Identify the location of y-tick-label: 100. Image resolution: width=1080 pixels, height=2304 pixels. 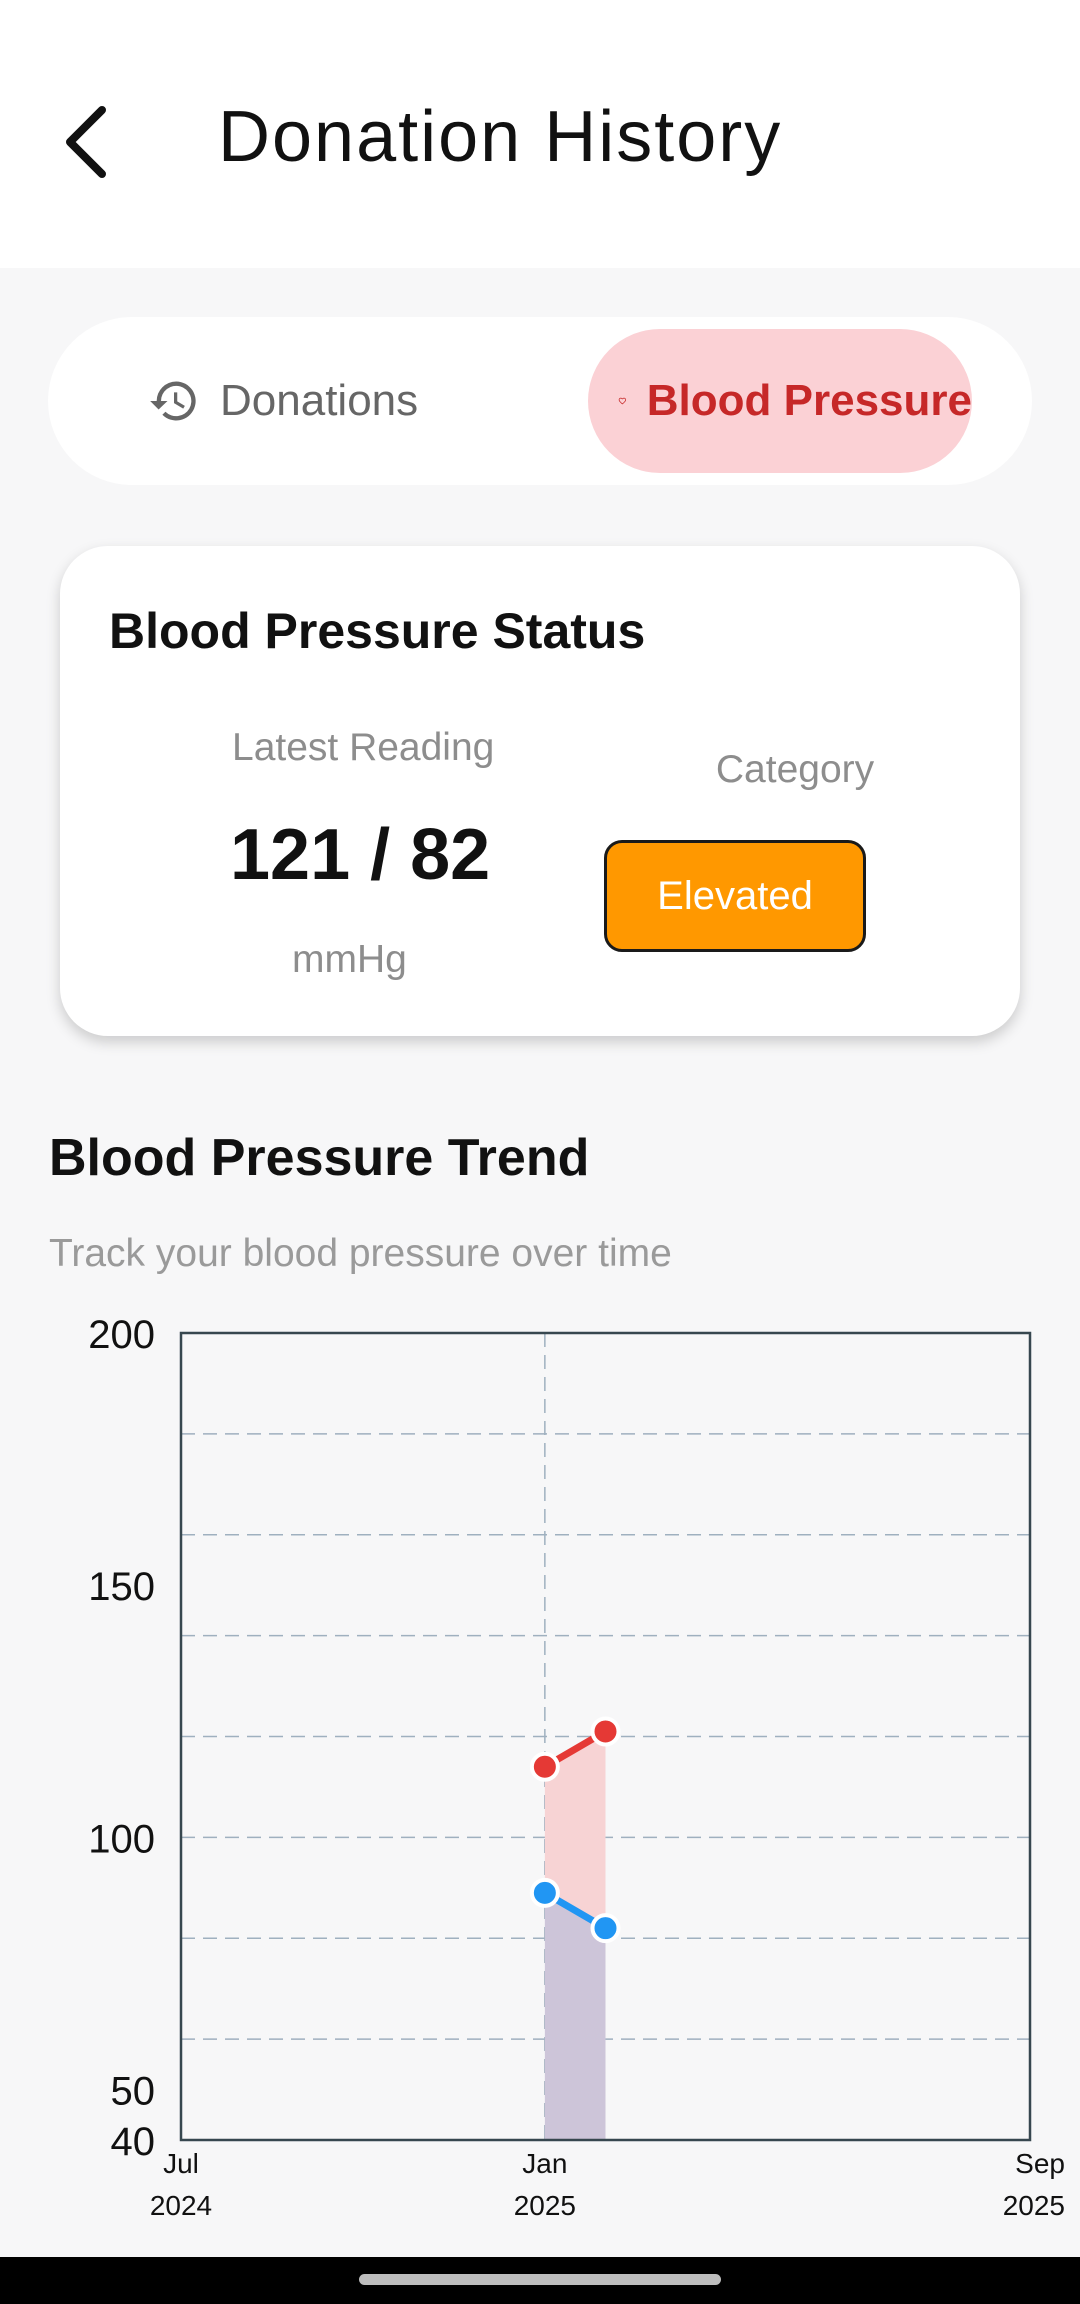
(121, 1839).